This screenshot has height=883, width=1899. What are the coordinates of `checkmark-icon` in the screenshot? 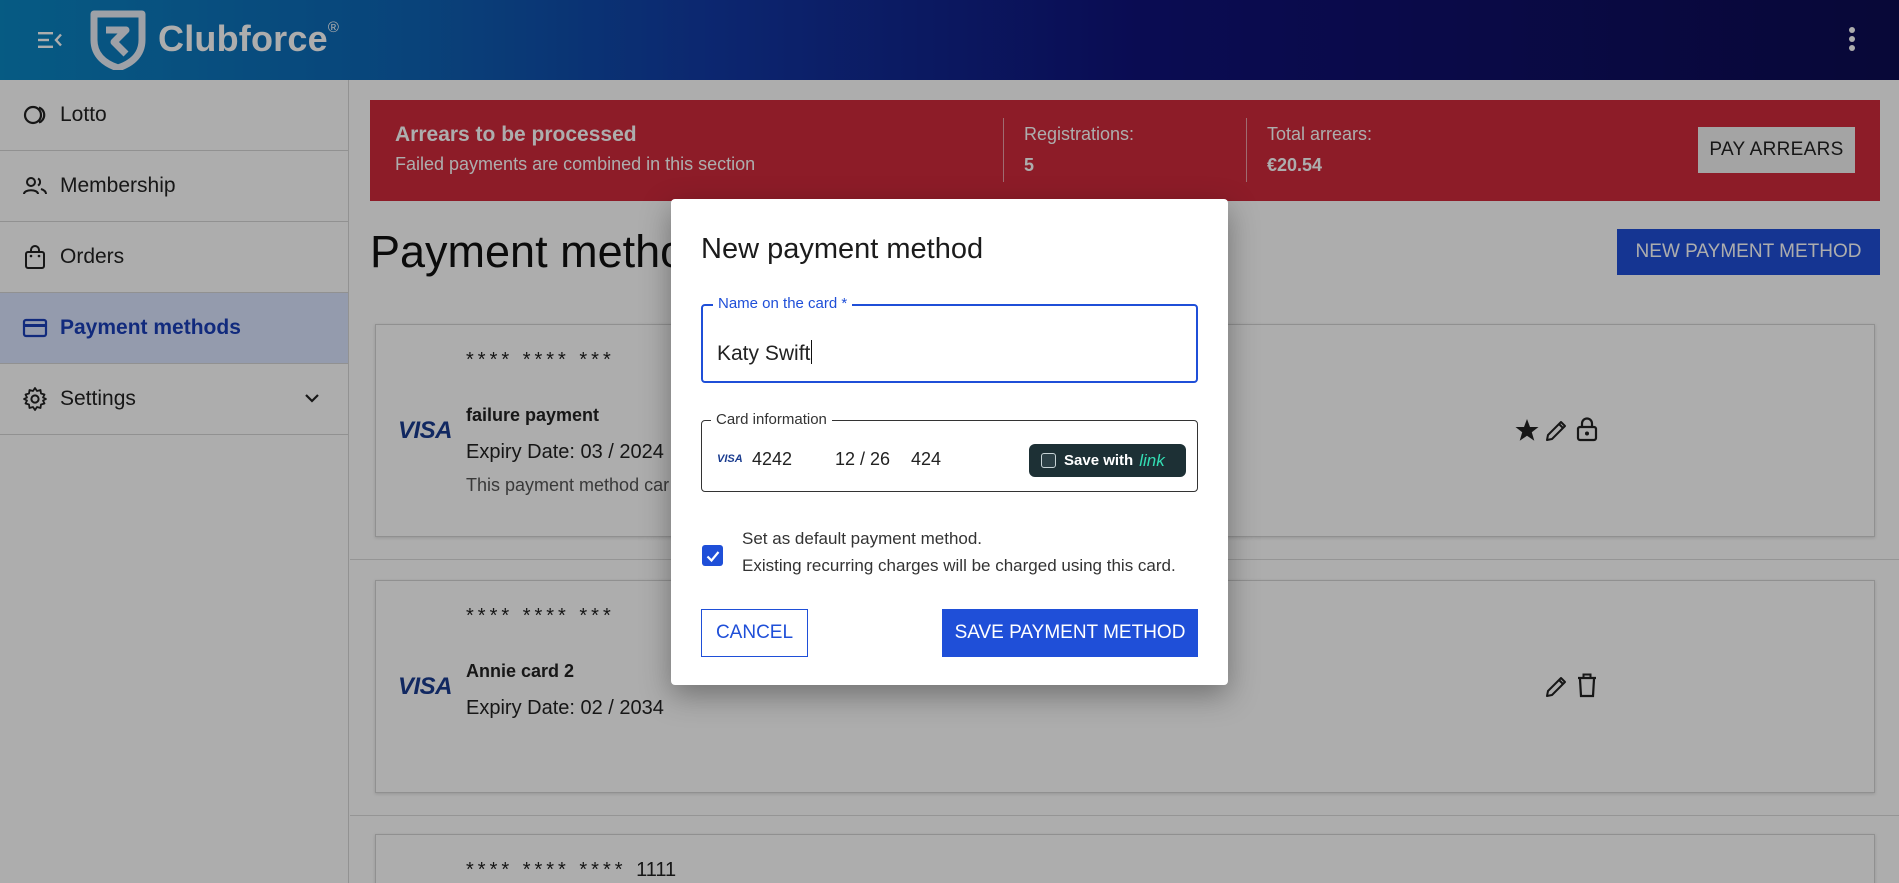 It's located at (712, 556).